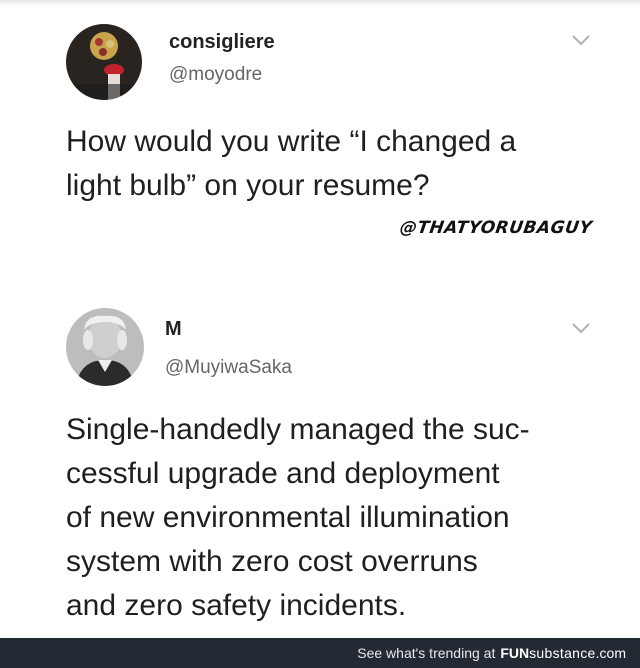 The image size is (640, 668). What do you see at coordinates (515, 653) in the screenshot?
I see `brand-fun: FUN` at bounding box center [515, 653].